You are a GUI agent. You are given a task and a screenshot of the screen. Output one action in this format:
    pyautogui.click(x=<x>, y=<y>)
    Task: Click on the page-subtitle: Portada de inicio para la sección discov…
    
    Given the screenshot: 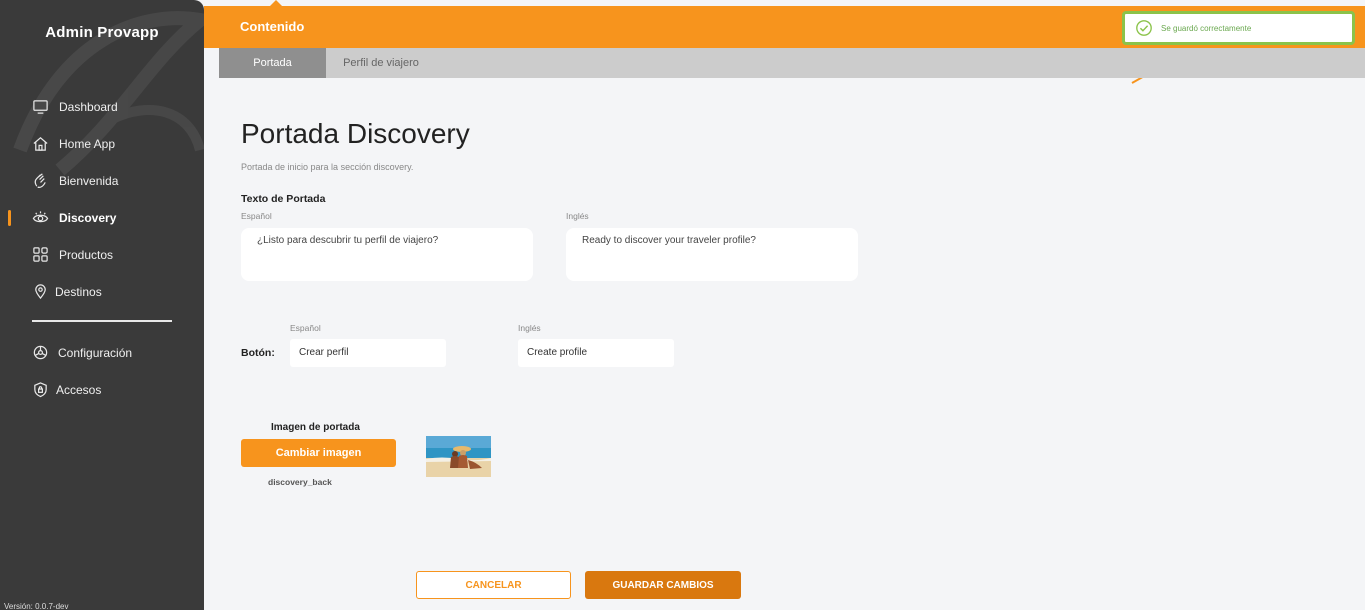 What is the action you would take?
    pyautogui.click(x=327, y=167)
    